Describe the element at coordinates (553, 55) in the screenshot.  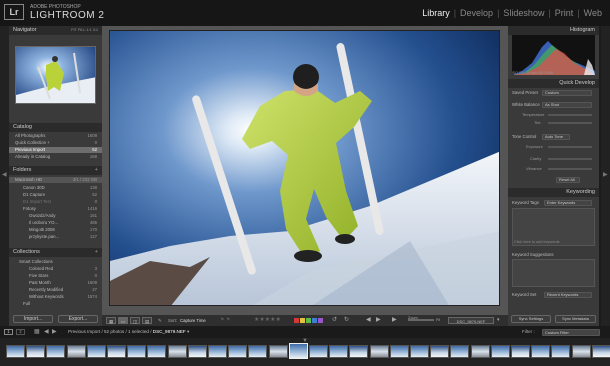
I see `histogram-graph` at that location.